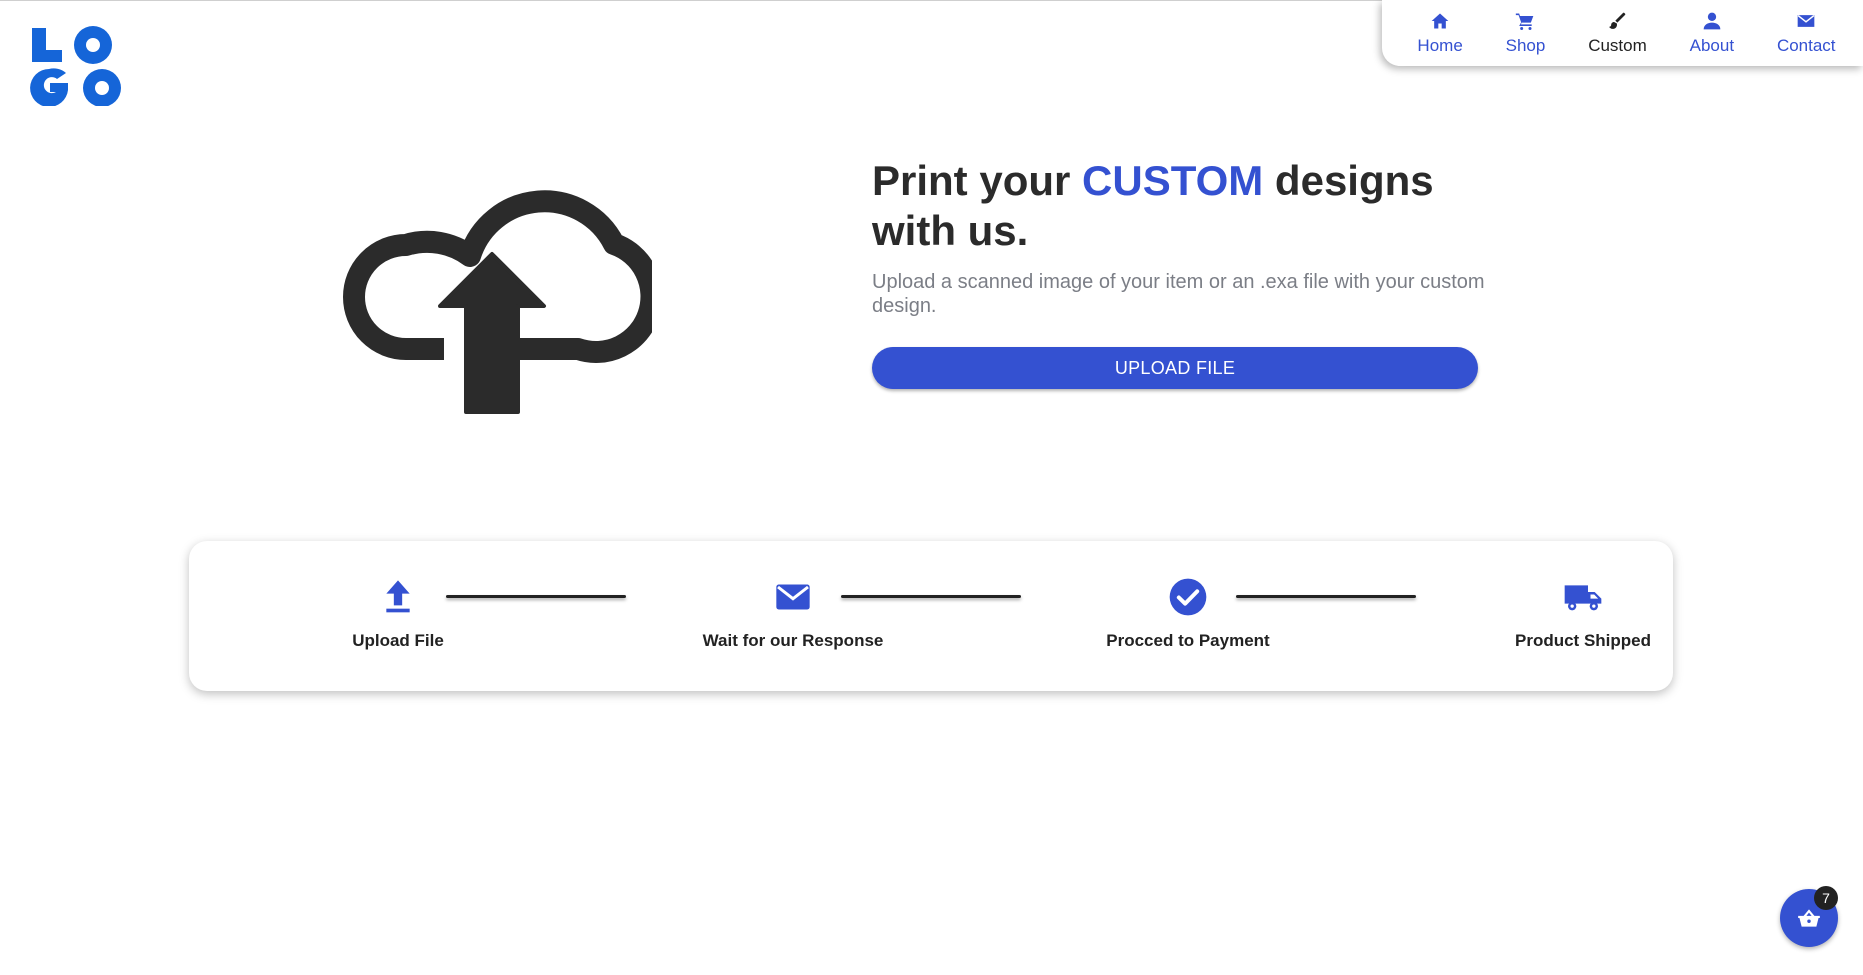  Describe the element at coordinates (398, 640) in the screenshot. I see `step-label: Upload File` at that location.